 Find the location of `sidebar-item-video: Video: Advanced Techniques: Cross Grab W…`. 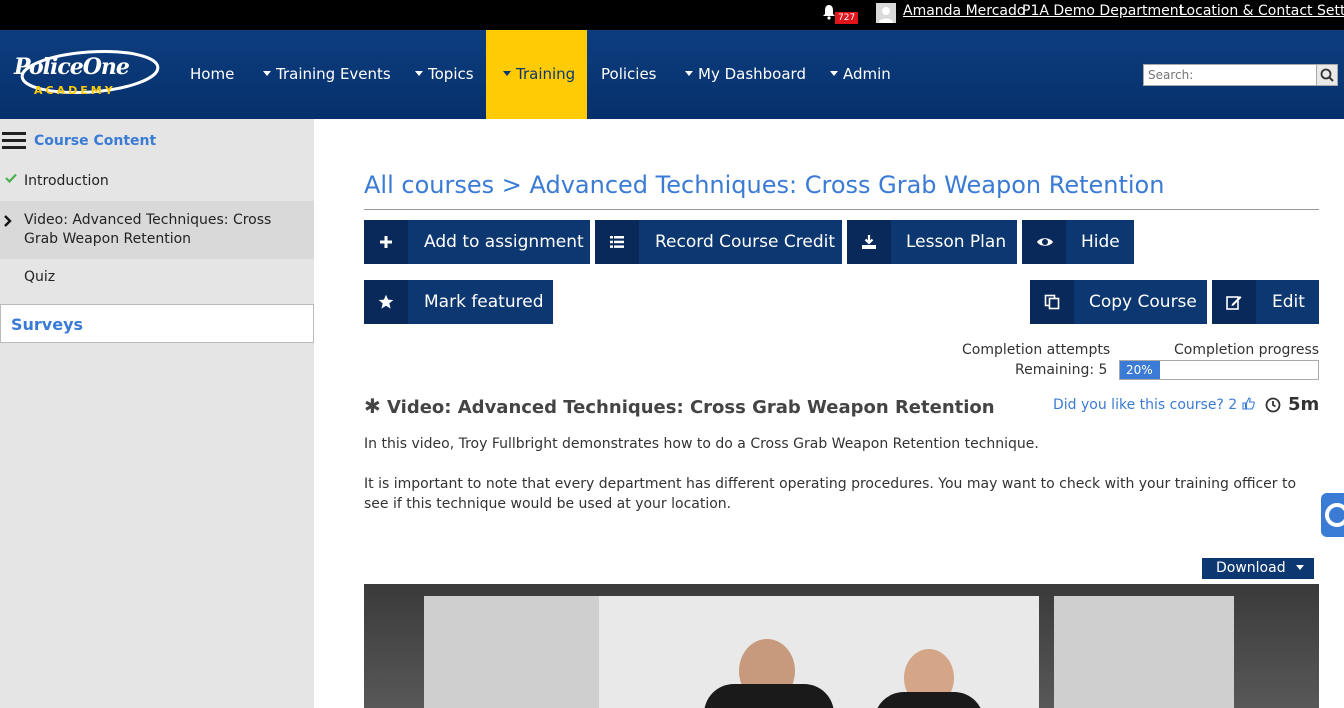

sidebar-item-video: Video: Advanced Techniques: Cross Grab W… is located at coordinates (157, 230).